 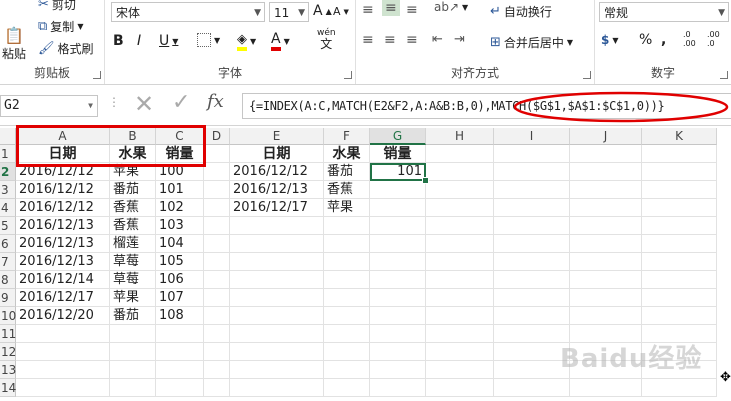 I want to click on cell-D8, so click(x=217, y=280).